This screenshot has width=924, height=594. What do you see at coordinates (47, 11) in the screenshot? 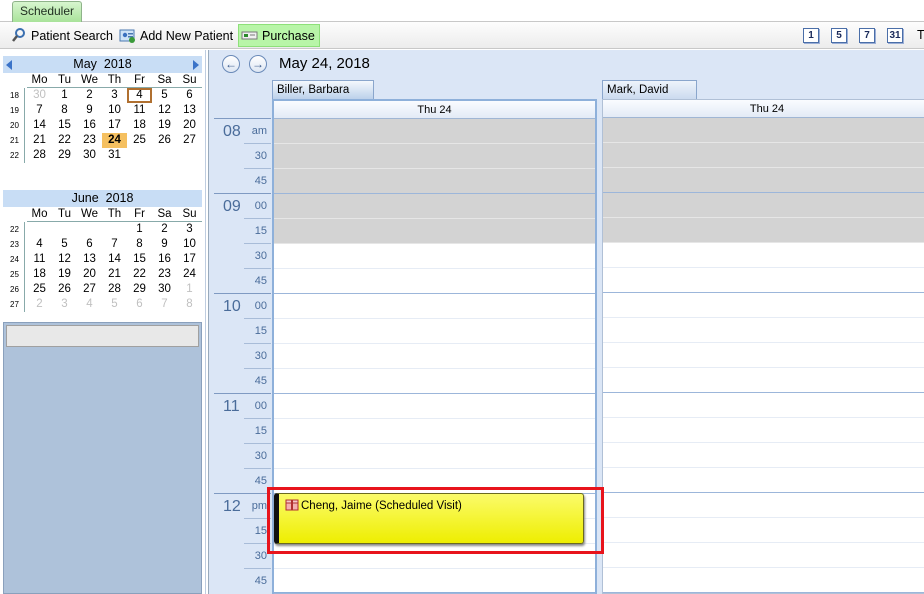
I see `tab-scheduler: Scheduler` at bounding box center [47, 11].